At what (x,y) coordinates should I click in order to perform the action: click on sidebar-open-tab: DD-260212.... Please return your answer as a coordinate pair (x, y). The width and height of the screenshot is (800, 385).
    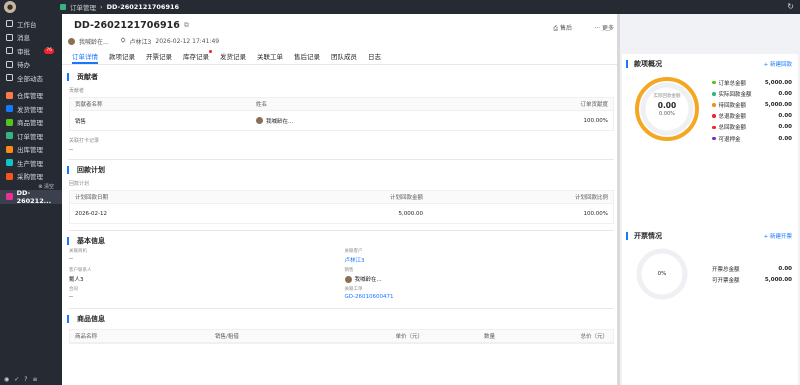
    Looking at the image, I should click on (31, 196).